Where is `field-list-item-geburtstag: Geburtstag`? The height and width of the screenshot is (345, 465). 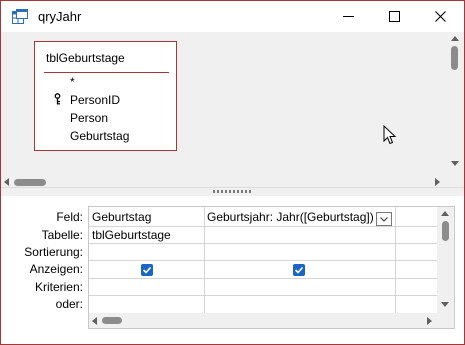 field-list-item-geburtstag: Geburtstag is located at coordinates (99, 136).